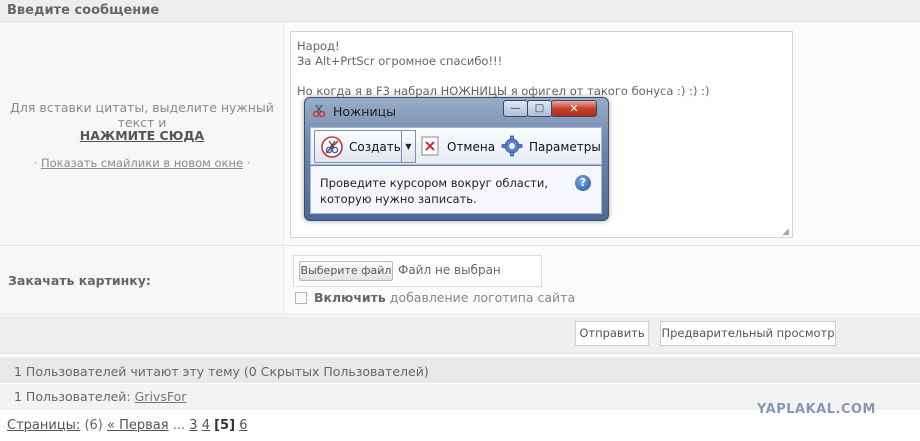 This screenshot has width=920, height=441. Describe the element at coordinates (43, 425) in the screenshot. I see `pages-label: Страницы:` at that location.